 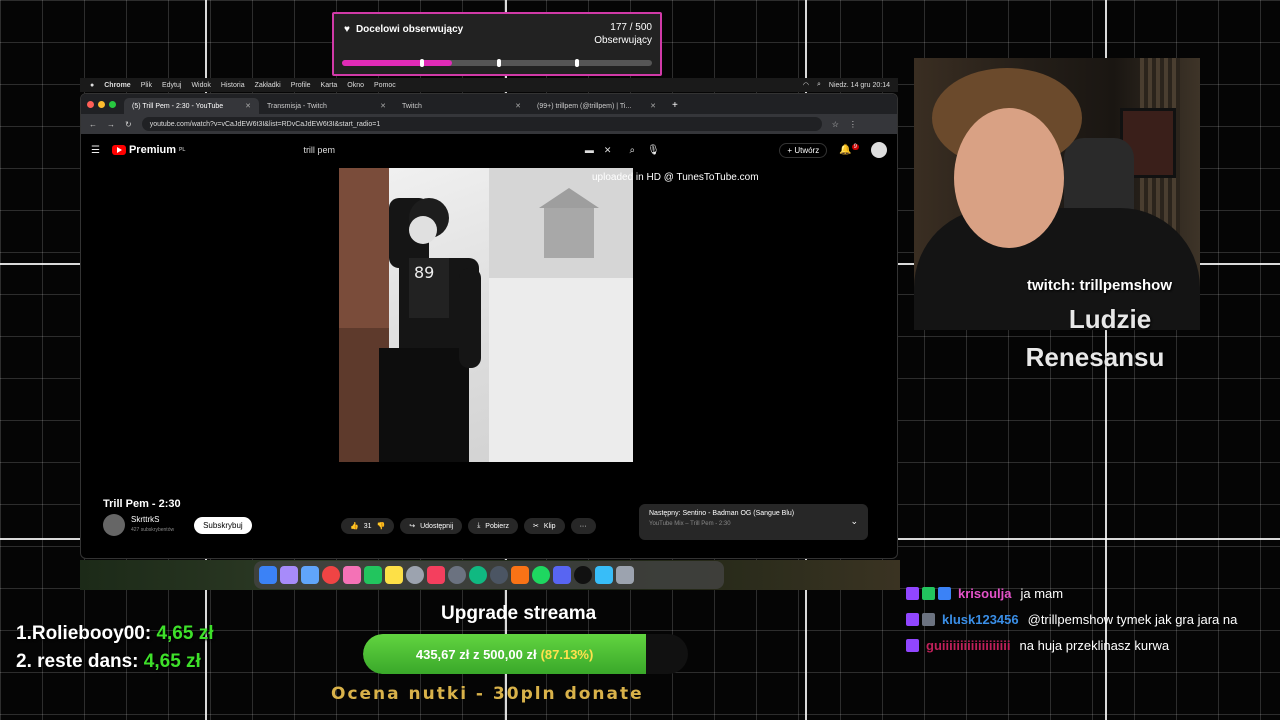 What do you see at coordinates (853, 124) in the screenshot?
I see `menu-dots-icon: ⋮` at bounding box center [853, 124].